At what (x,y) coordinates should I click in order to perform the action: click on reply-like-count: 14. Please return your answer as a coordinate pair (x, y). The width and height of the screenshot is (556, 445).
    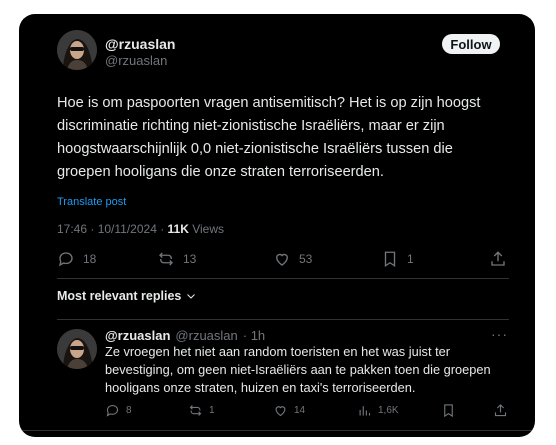
    Looking at the image, I should click on (300, 410).